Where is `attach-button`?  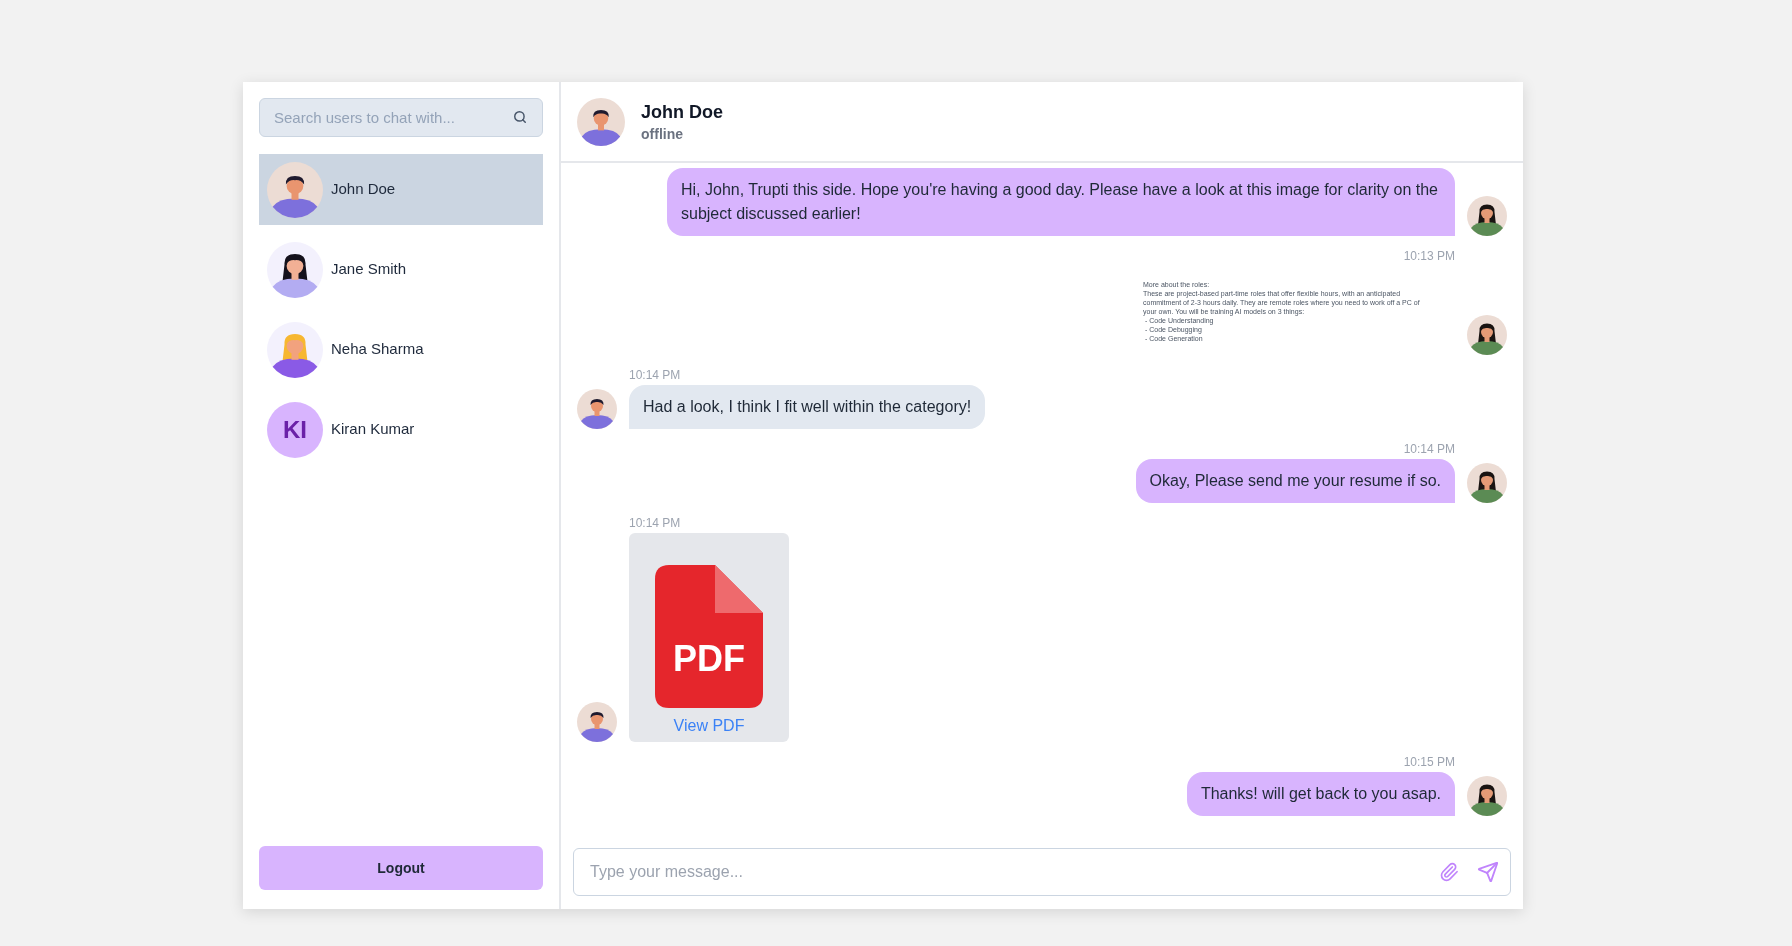
attach-button is located at coordinates (1449, 872).